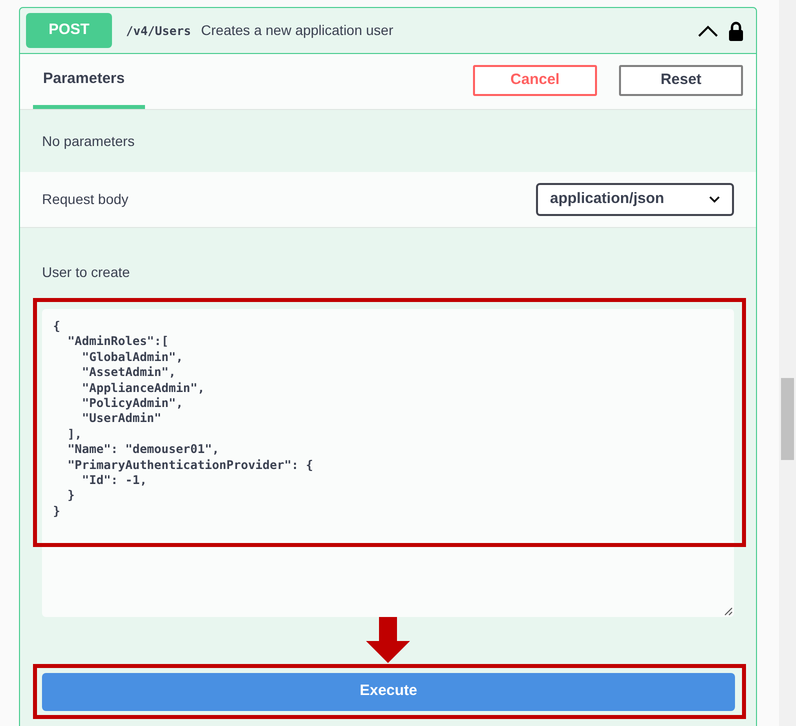 This screenshot has width=796, height=726. Describe the element at coordinates (89, 81) in the screenshot. I see `tab: Parameters` at that location.